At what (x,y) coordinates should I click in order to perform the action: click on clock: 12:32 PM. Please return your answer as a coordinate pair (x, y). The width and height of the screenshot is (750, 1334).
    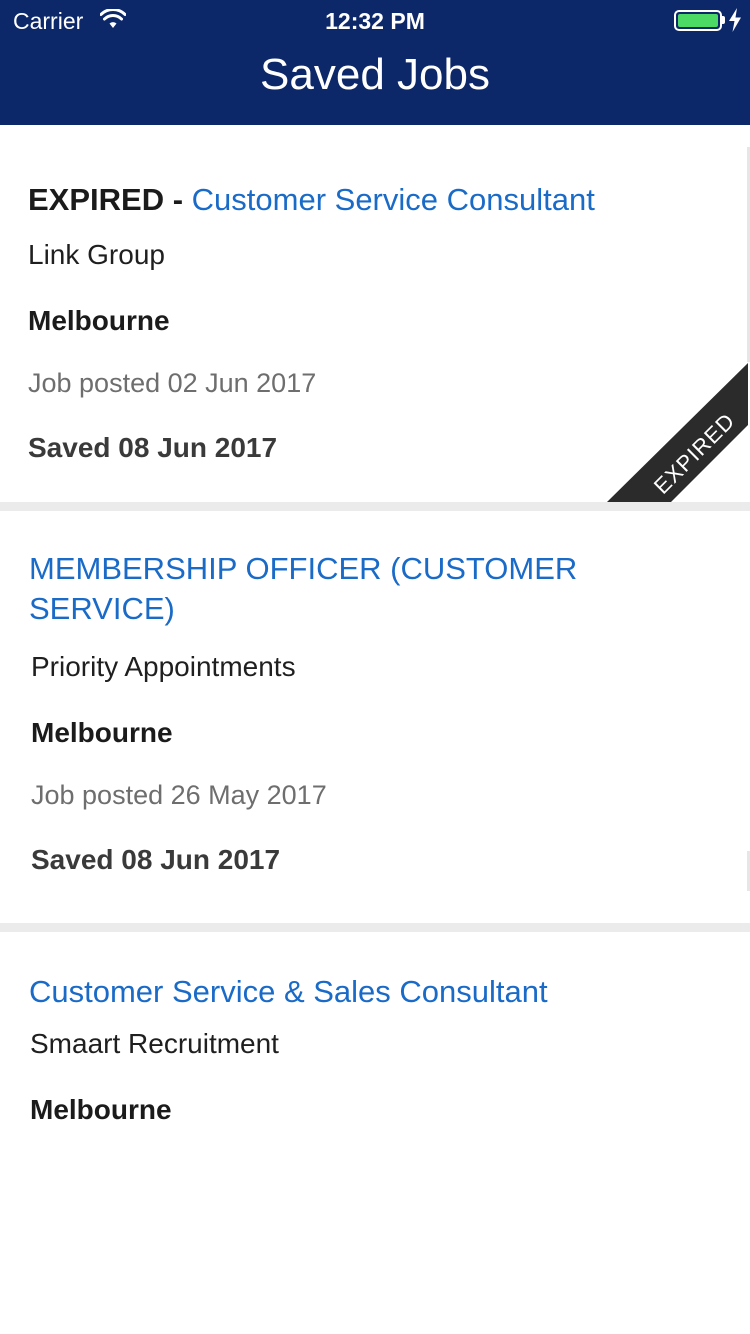
    Looking at the image, I should click on (375, 21).